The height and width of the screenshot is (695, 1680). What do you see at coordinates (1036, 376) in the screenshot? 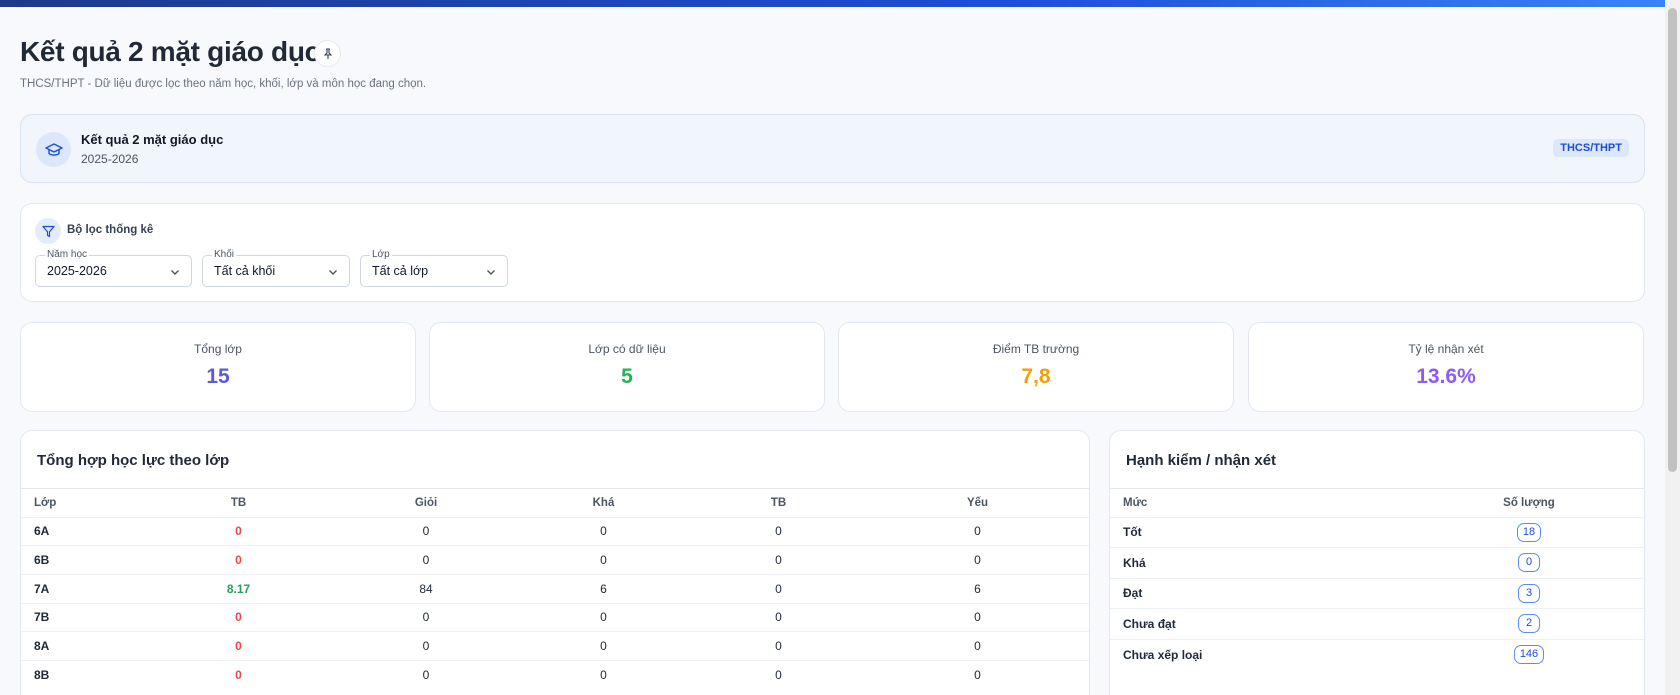
I see `stat-value: 7,8` at bounding box center [1036, 376].